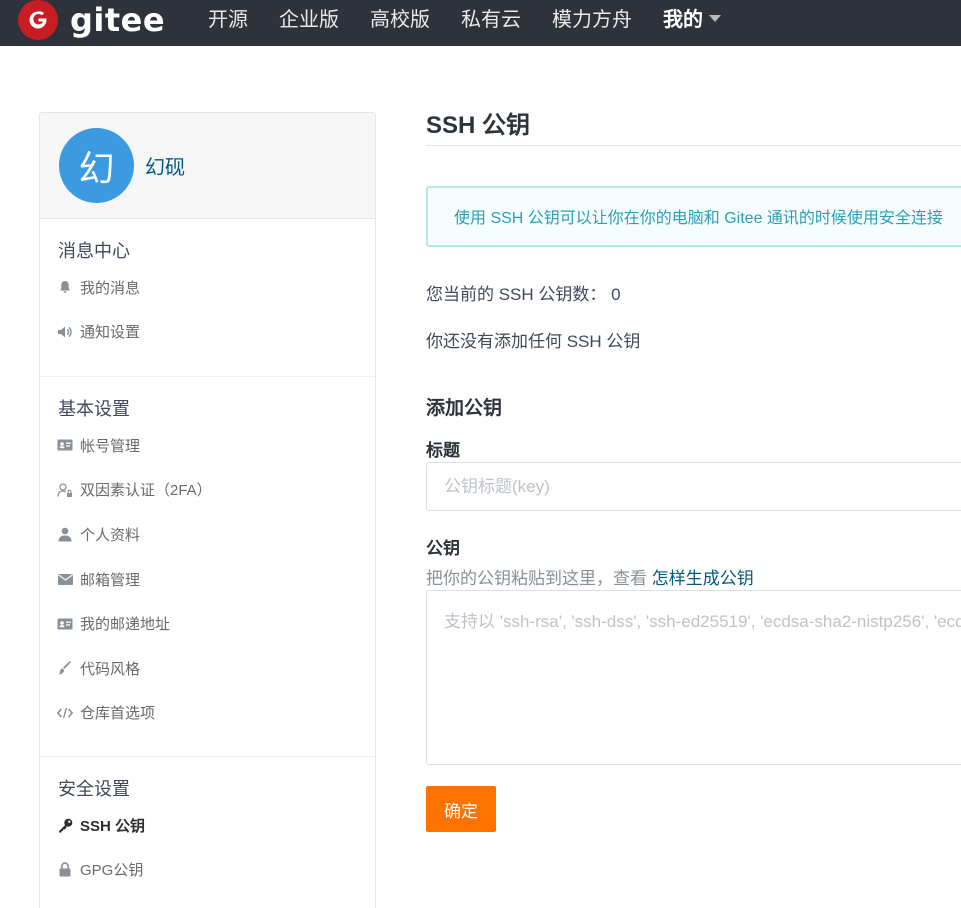  I want to click on user-lock-icon, so click(65, 490).